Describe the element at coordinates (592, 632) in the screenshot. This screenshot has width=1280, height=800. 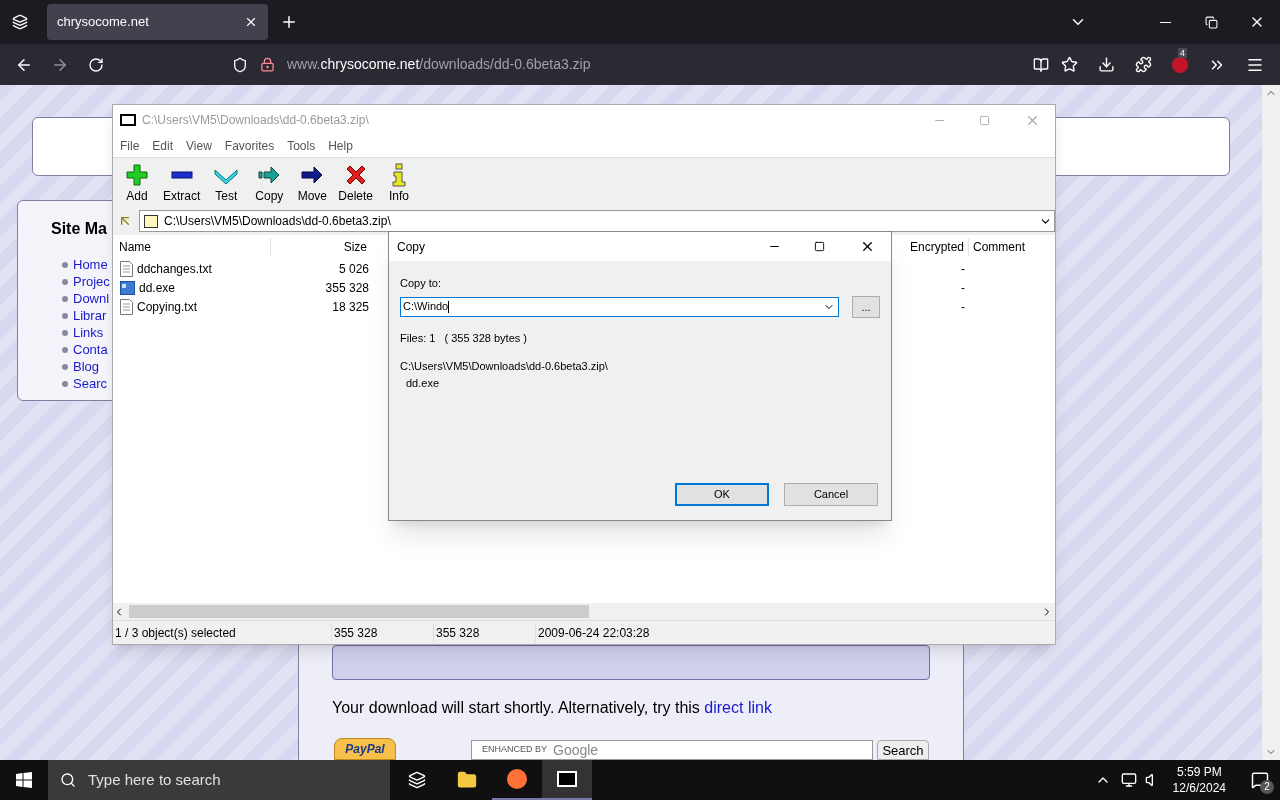
I see `status-text: 2009-06-24 22:03:28` at that location.